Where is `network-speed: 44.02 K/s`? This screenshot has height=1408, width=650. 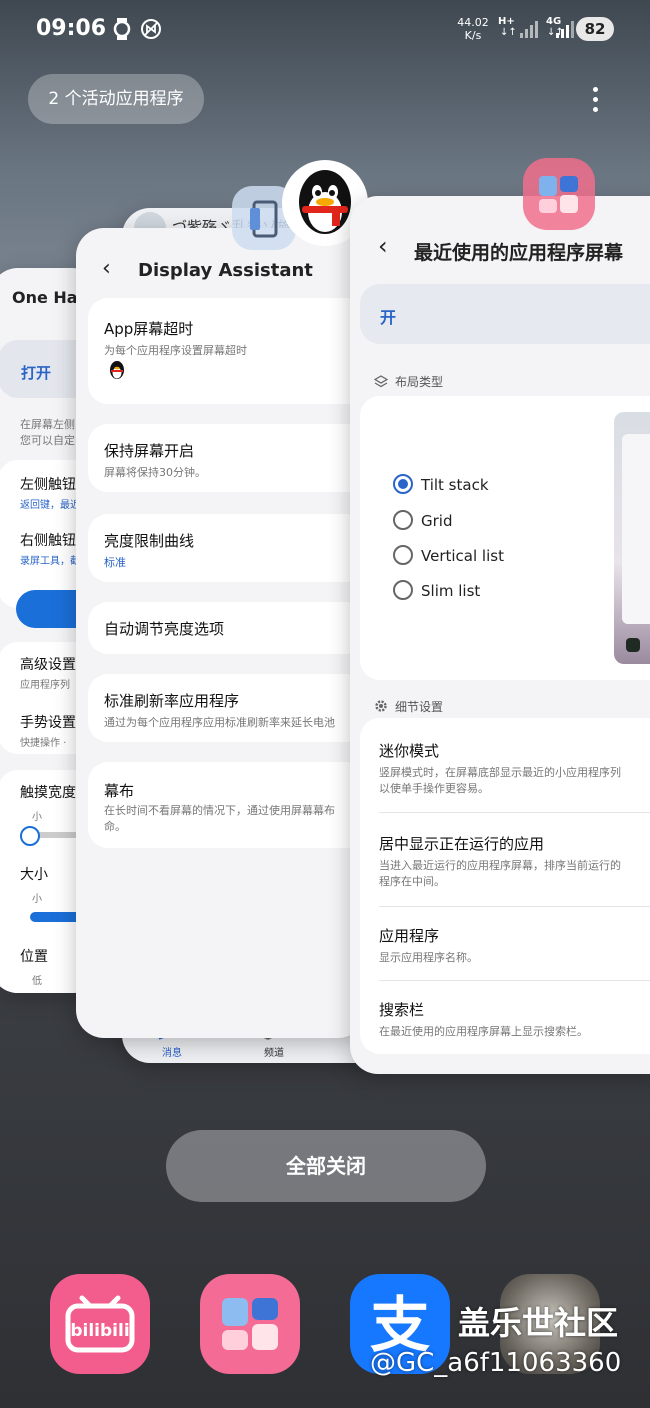 network-speed: 44.02 K/s is located at coordinates (473, 29).